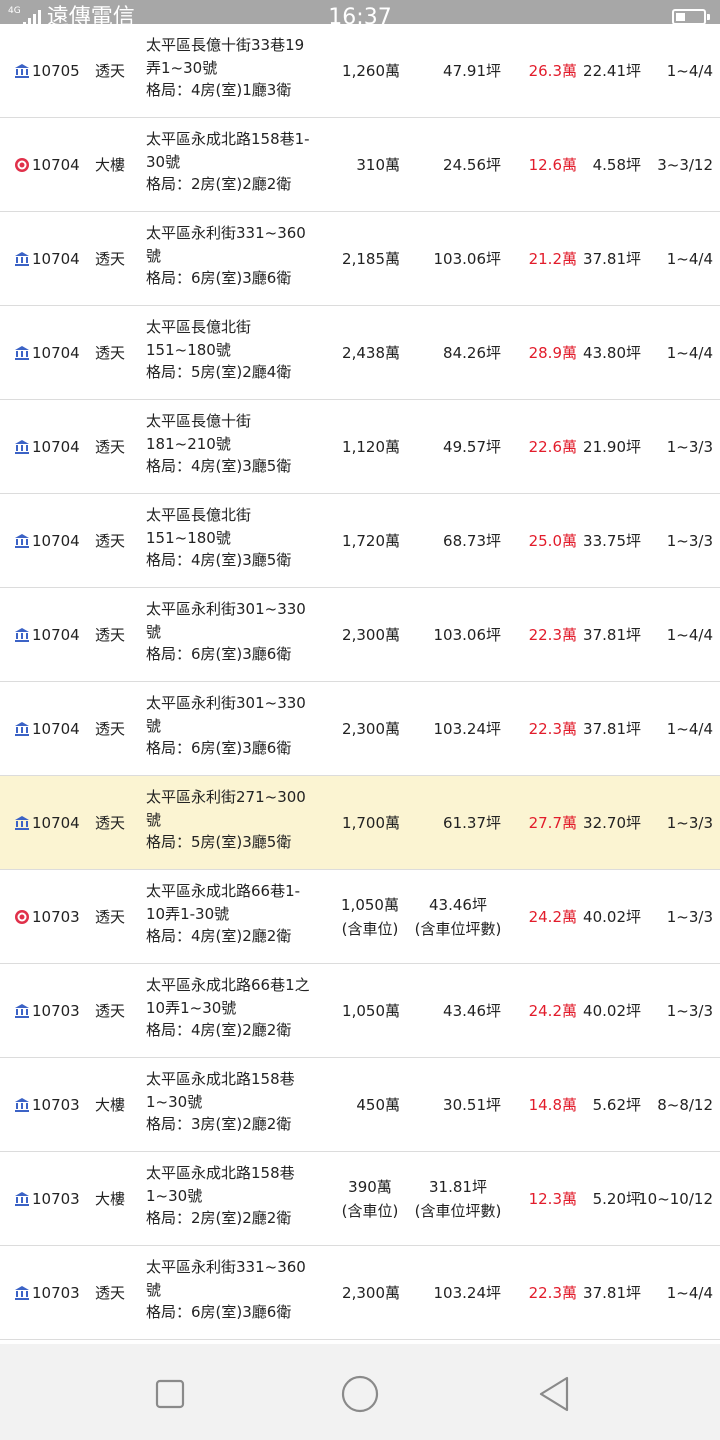 The width and height of the screenshot is (720, 1440). I want to click on address-block: 太平區永成北路158巷 1~30號 格局：2房(室)2廳2衛, so click(241, 1198).